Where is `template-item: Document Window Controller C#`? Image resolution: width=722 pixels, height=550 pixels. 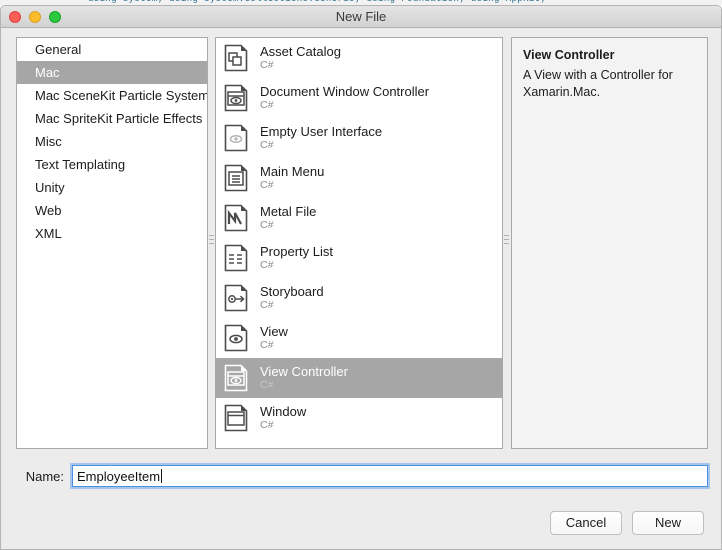 template-item: Document Window Controller C# is located at coordinates (359, 98).